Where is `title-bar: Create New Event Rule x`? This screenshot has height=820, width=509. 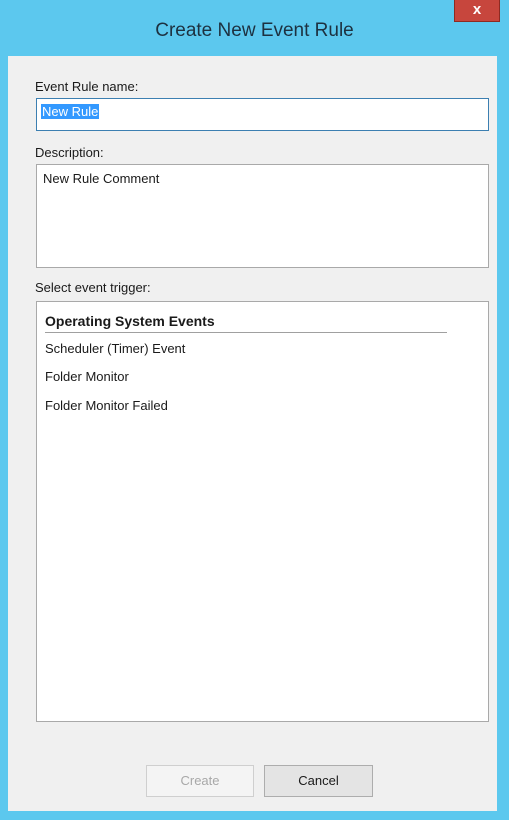 title-bar: Create New Event Rule x is located at coordinates (254, 28).